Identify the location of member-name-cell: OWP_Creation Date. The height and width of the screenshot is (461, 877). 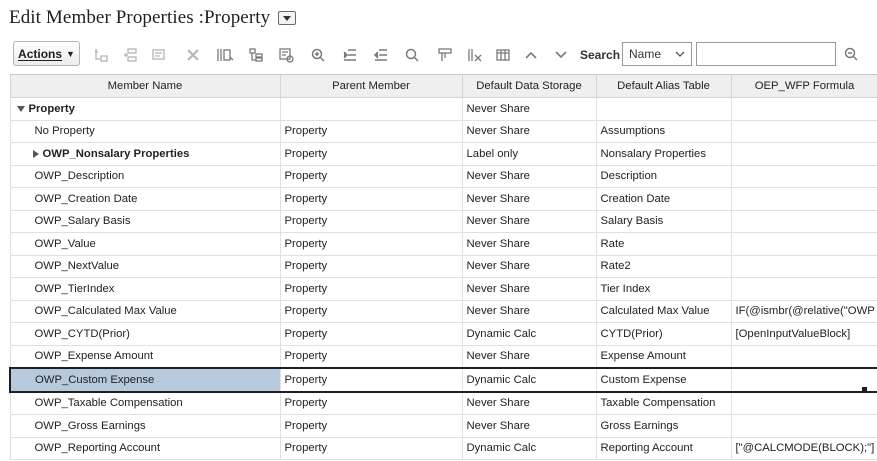
(145, 199).